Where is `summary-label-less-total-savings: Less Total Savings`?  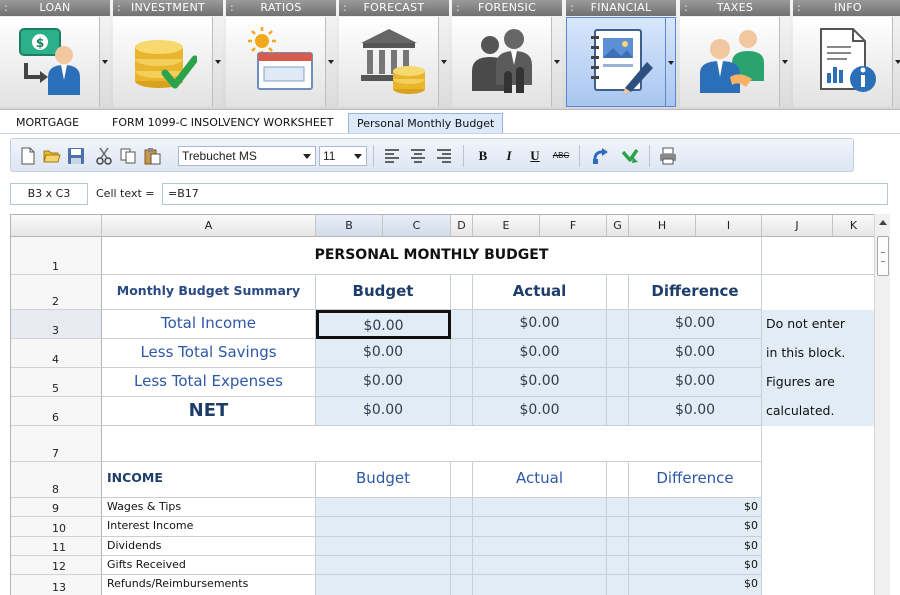 summary-label-less-total-savings: Less Total Savings is located at coordinates (209, 353).